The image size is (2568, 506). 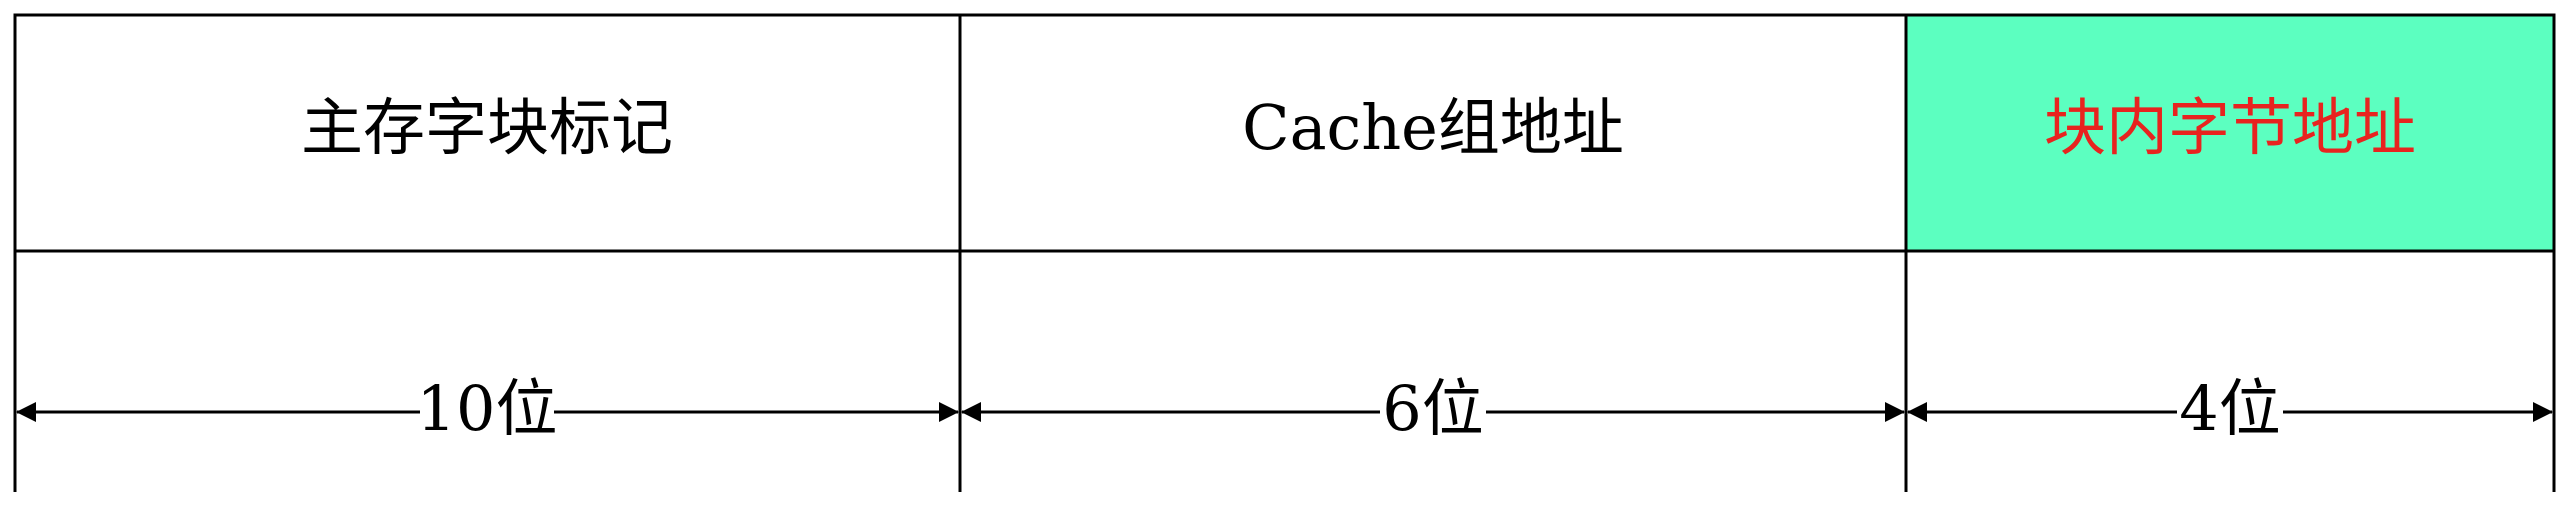 I want to click on width-label-offset: 4位, so click(x=2229, y=408).